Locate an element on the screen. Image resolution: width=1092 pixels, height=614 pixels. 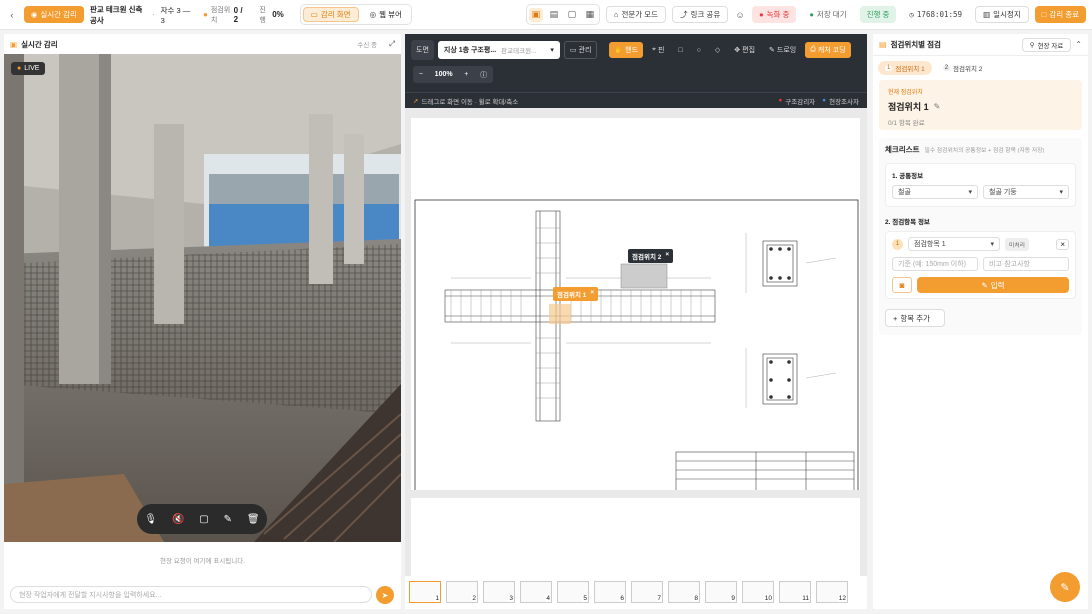
zoom-out-icon: − is located at coordinates (421, 74).